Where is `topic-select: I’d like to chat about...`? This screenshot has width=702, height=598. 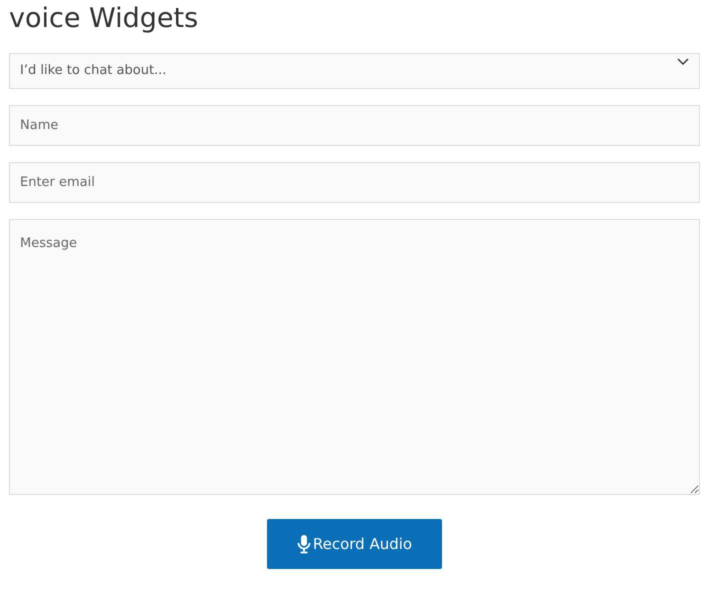 topic-select: I’d like to chat about... is located at coordinates (354, 71).